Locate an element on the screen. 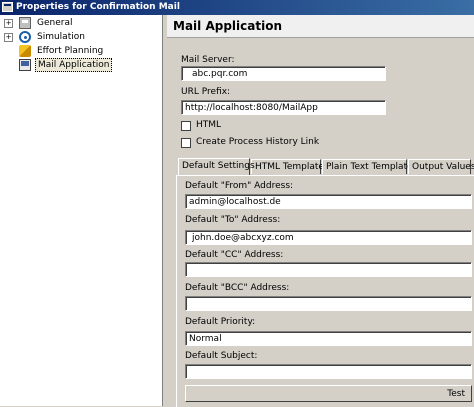  priority-label: Default Priority: is located at coordinates (220, 322).